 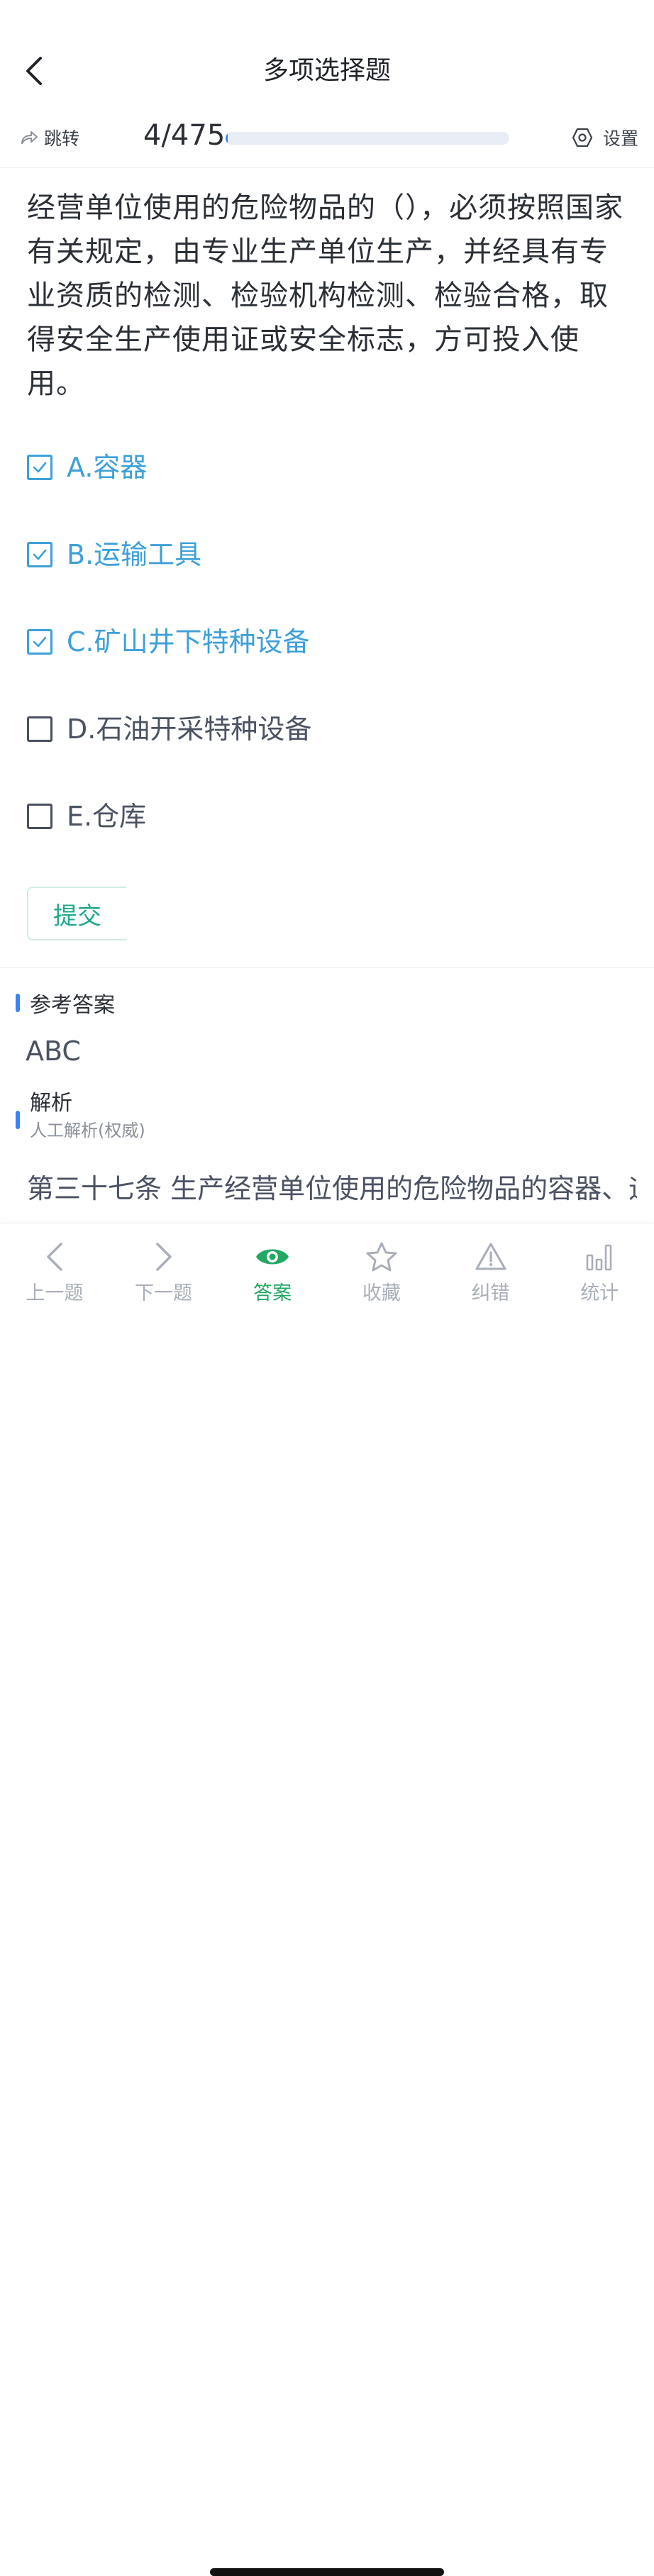 I want to click on reference-answer-header: 参考答案, so click(x=65, y=1002).